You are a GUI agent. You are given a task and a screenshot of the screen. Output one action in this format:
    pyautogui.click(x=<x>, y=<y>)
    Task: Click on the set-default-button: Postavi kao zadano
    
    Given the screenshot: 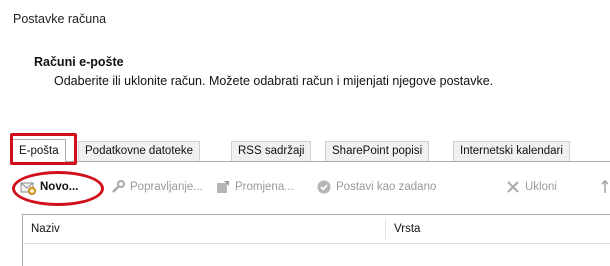 What is the action you would take?
    pyautogui.click(x=376, y=187)
    